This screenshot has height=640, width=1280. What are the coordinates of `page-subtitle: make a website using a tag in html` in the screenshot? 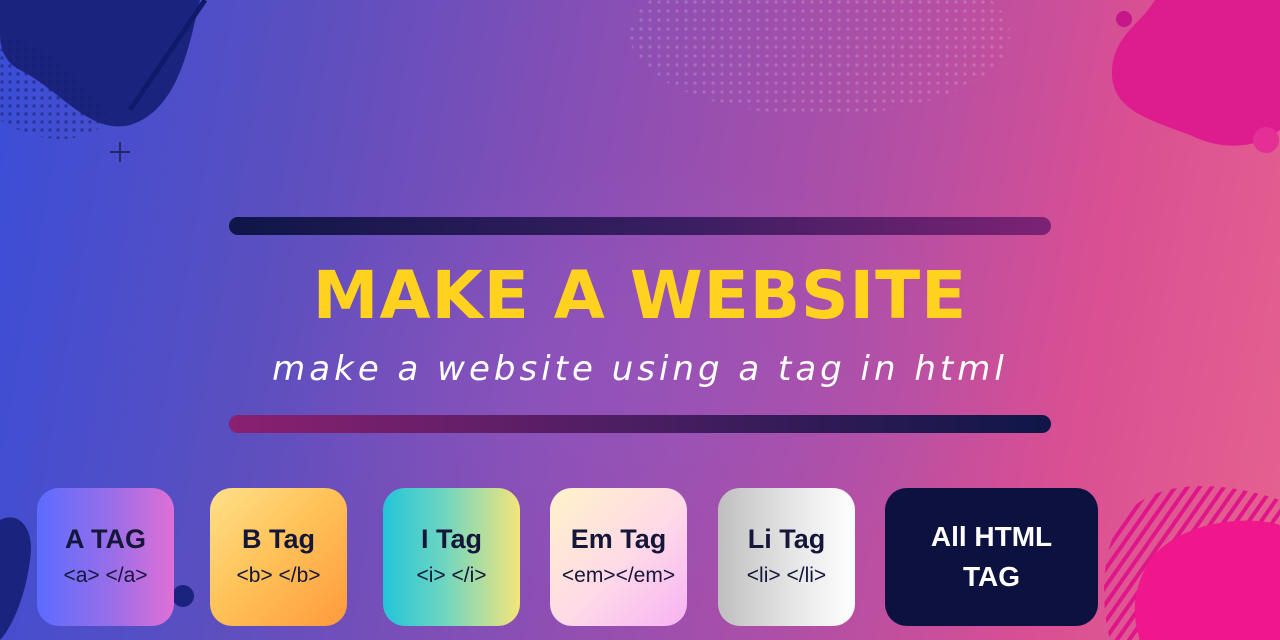 It's located at (640, 369).